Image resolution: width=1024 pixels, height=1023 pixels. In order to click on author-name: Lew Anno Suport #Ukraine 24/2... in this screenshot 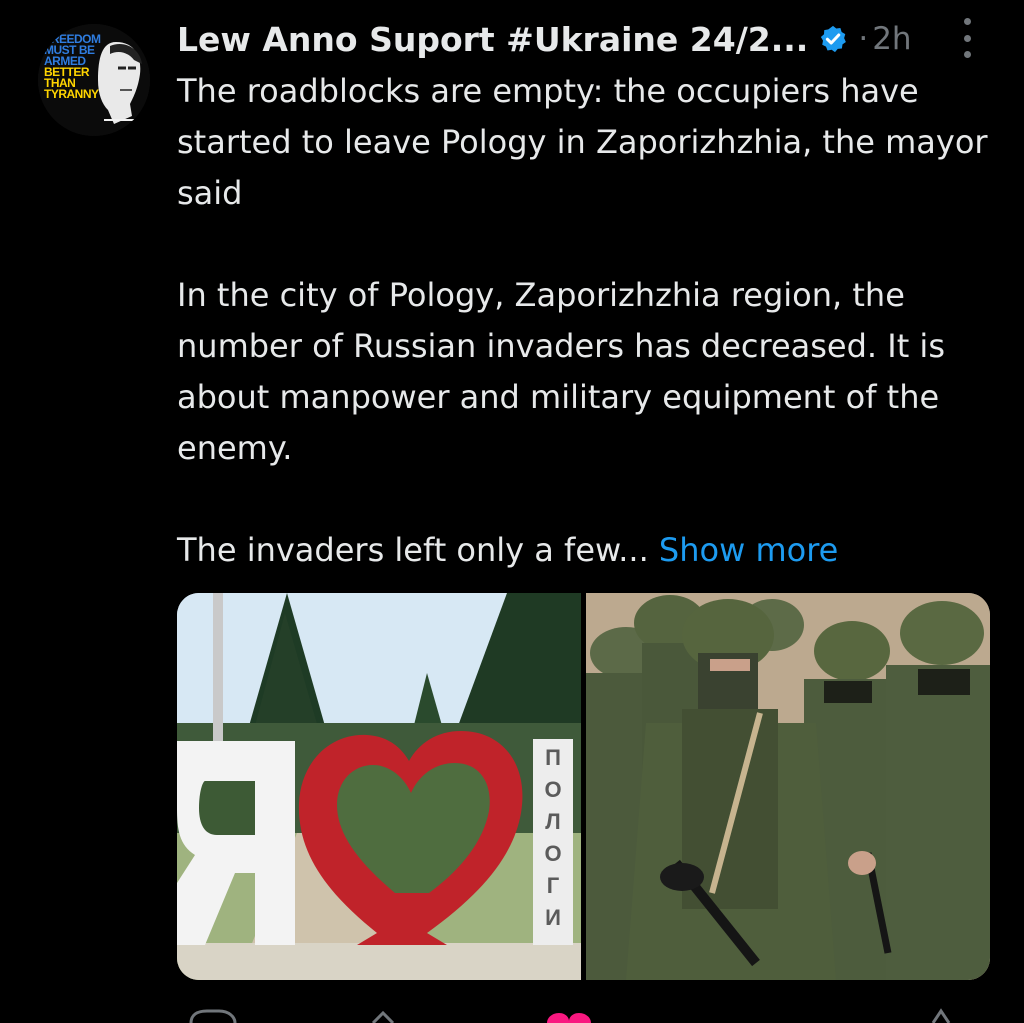, I will do `click(492, 39)`.